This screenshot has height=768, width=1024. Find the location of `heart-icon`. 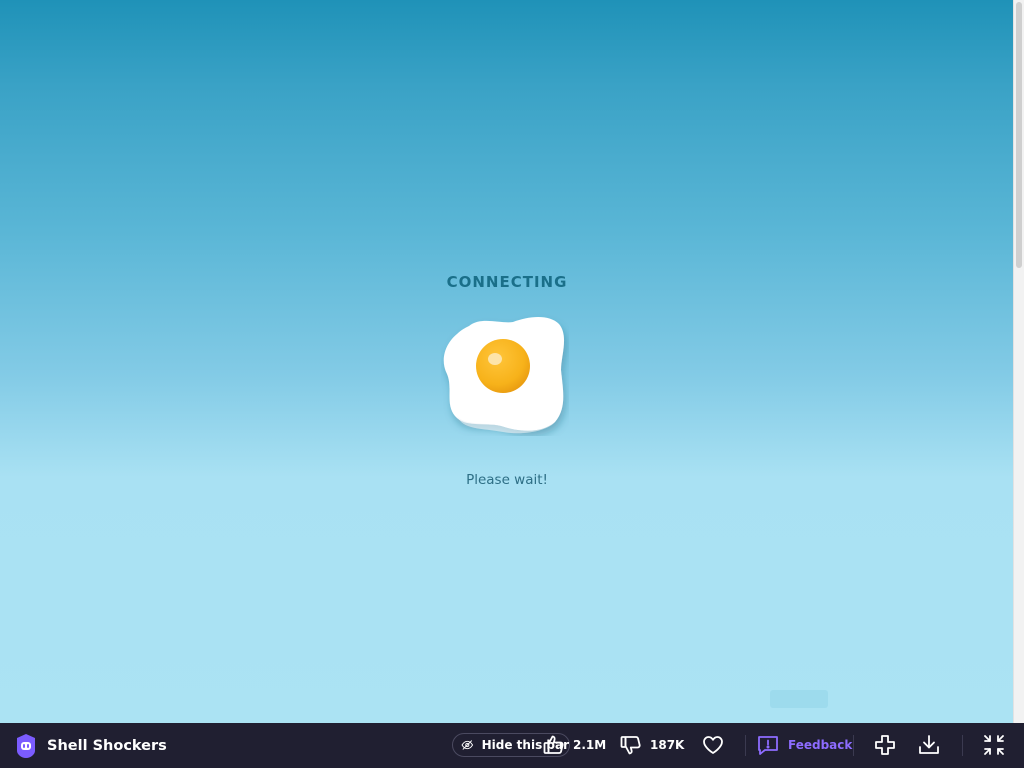

heart-icon is located at coordinates (713, 745).